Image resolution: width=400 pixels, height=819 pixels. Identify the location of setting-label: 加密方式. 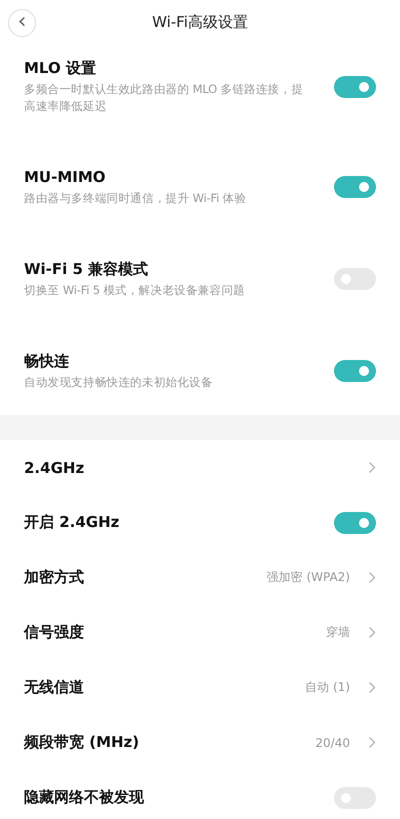
(54, 577).